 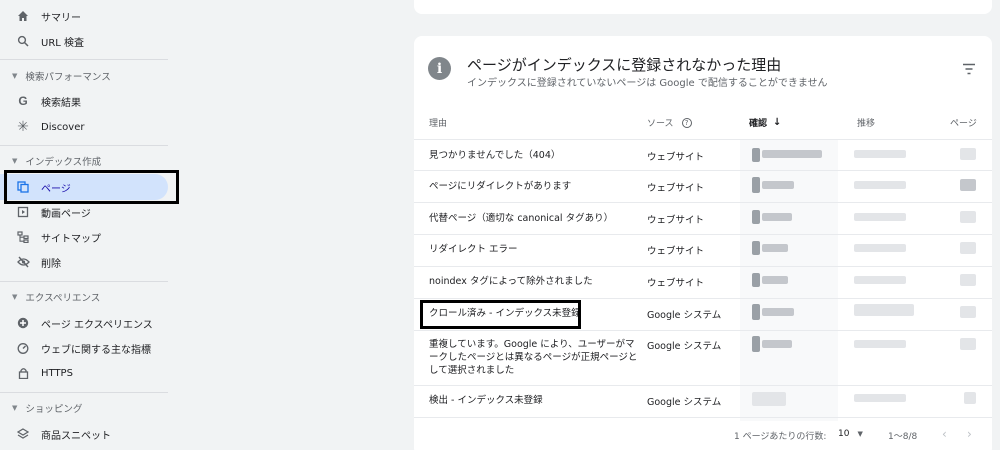 What do you see at coordinates (624, 65) in the screenshot?
I see `card-title: ページがインデックスに登録されなかった理由` at bounding box center [624, 65].